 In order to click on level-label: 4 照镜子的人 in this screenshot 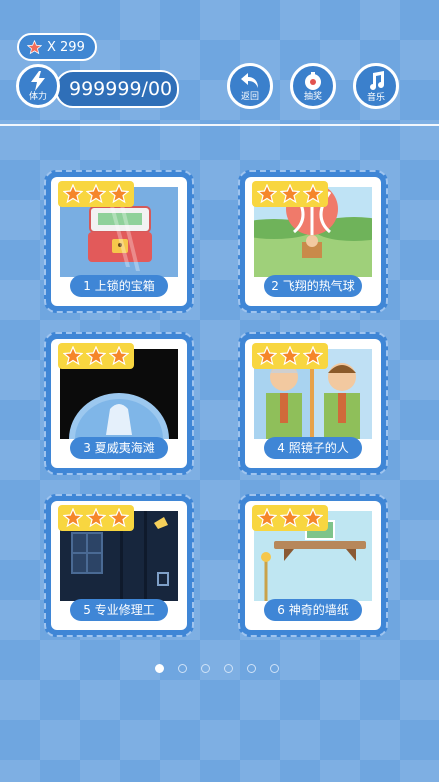, I will do `click(313, 448)`.